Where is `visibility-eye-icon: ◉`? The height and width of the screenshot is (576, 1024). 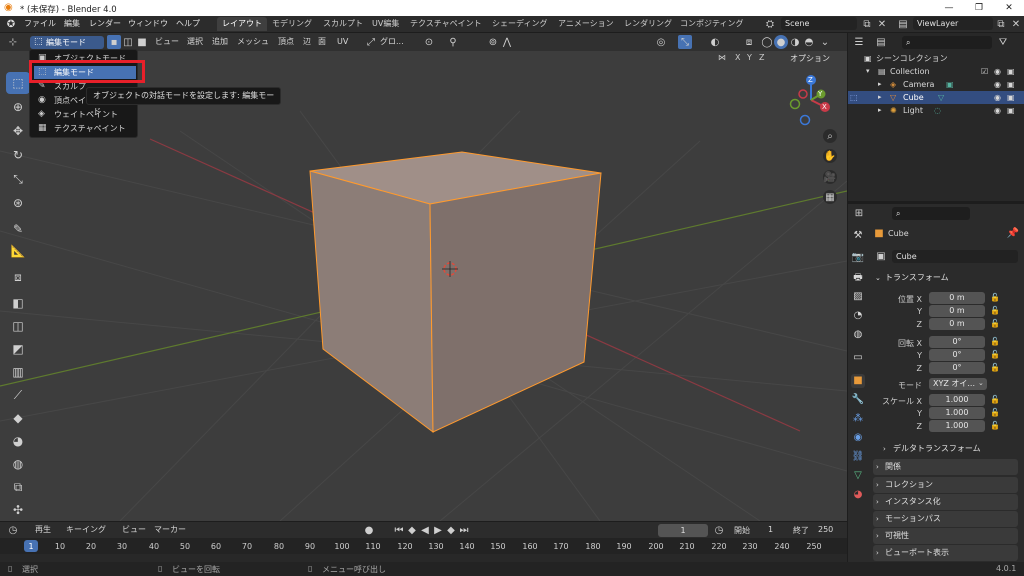
visibility-eye-icon: ◉ is located at coordinates (997, 71).